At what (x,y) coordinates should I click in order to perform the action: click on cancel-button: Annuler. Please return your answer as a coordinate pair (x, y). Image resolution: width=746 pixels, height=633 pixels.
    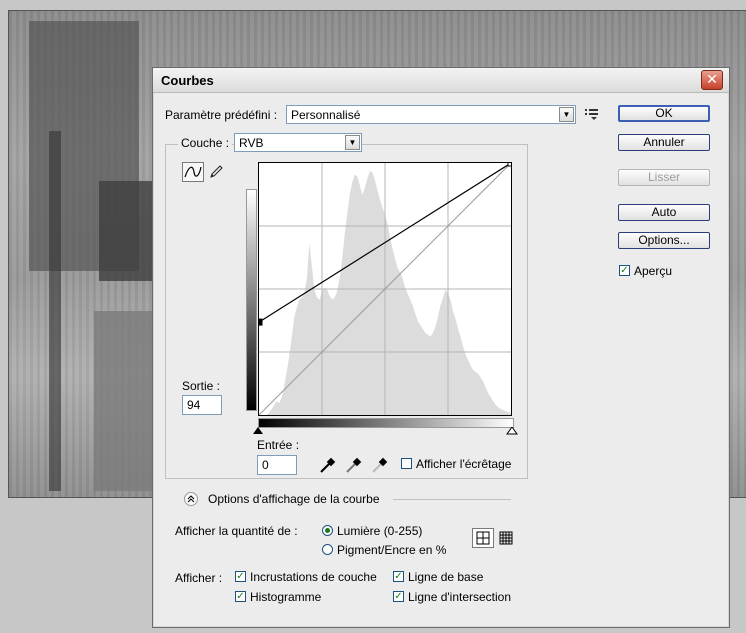
    Looking at the image, I should click on (664, 142).